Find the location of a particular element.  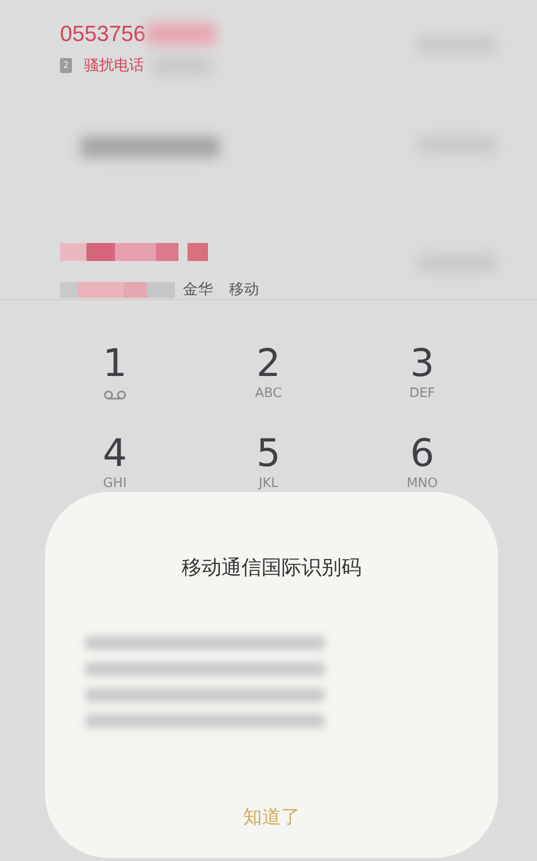

sim-icon: 2 is located at coordinates (66, 65).